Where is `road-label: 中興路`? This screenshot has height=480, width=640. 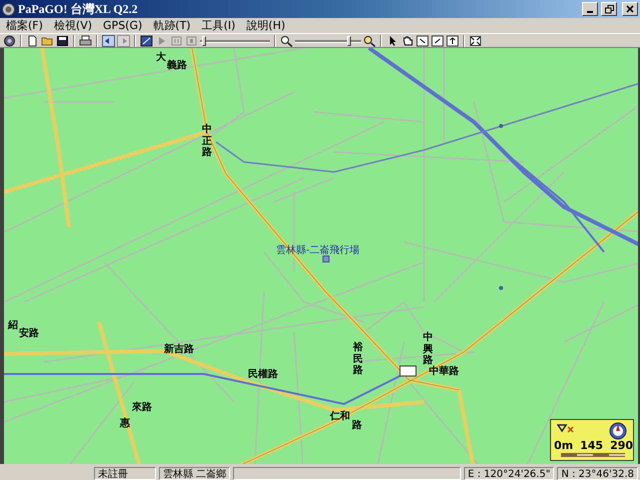 road-label: 中興路 is located at coordinates (428, 349).